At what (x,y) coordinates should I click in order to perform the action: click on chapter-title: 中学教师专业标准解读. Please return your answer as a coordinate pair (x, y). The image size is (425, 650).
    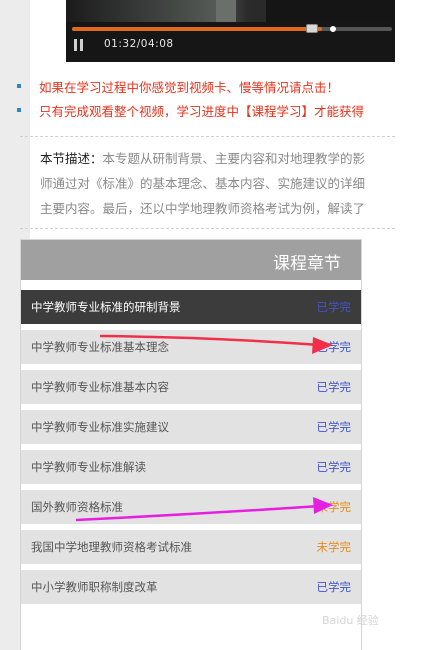
    Looking at the image, I should click on (88, 467).